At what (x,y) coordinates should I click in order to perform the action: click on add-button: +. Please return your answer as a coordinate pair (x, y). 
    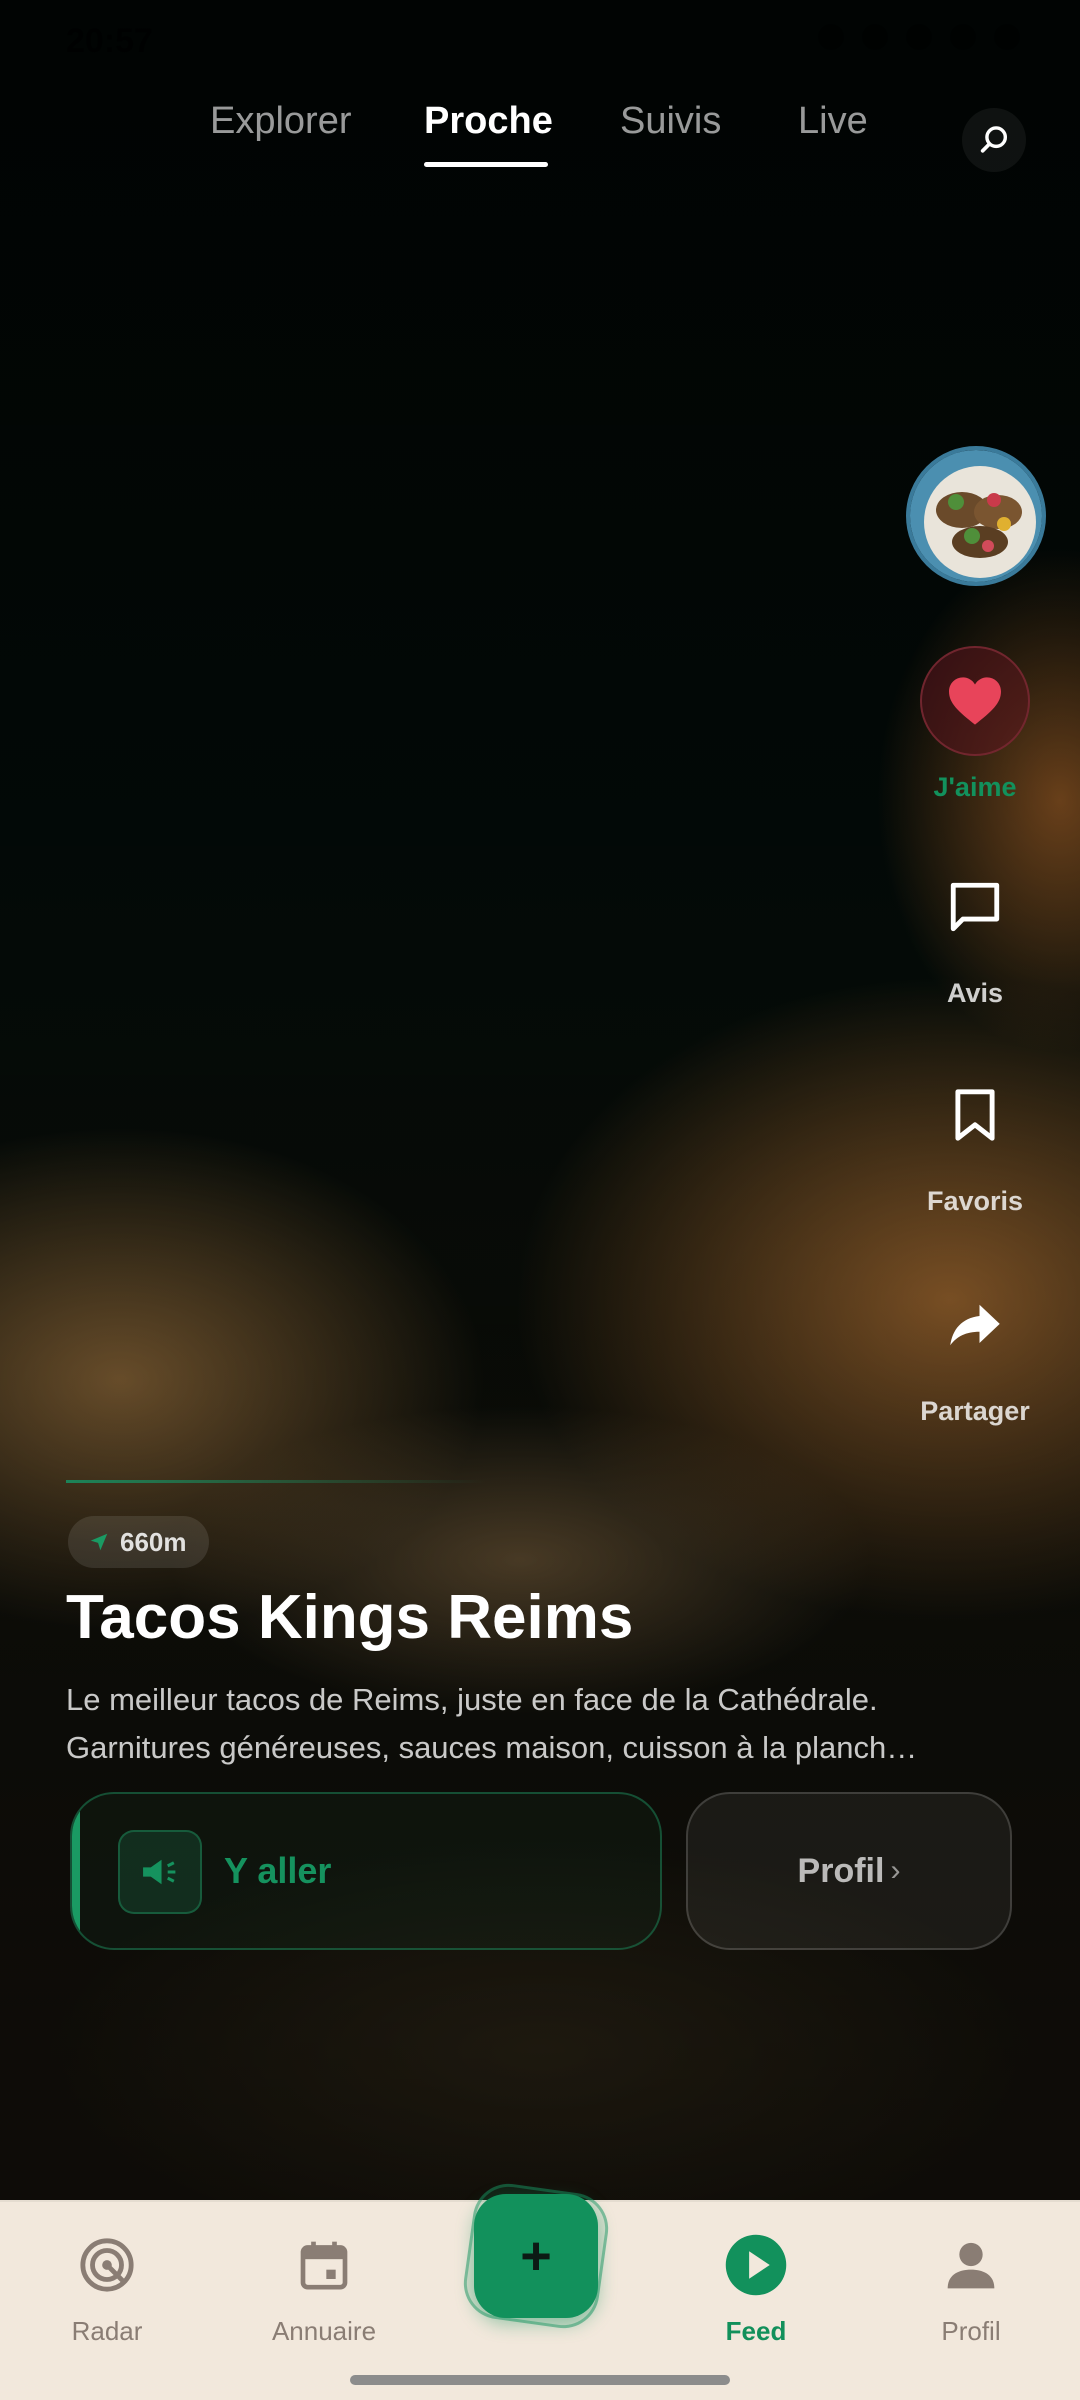
    Looking at the image, I should click on (536, 2256).